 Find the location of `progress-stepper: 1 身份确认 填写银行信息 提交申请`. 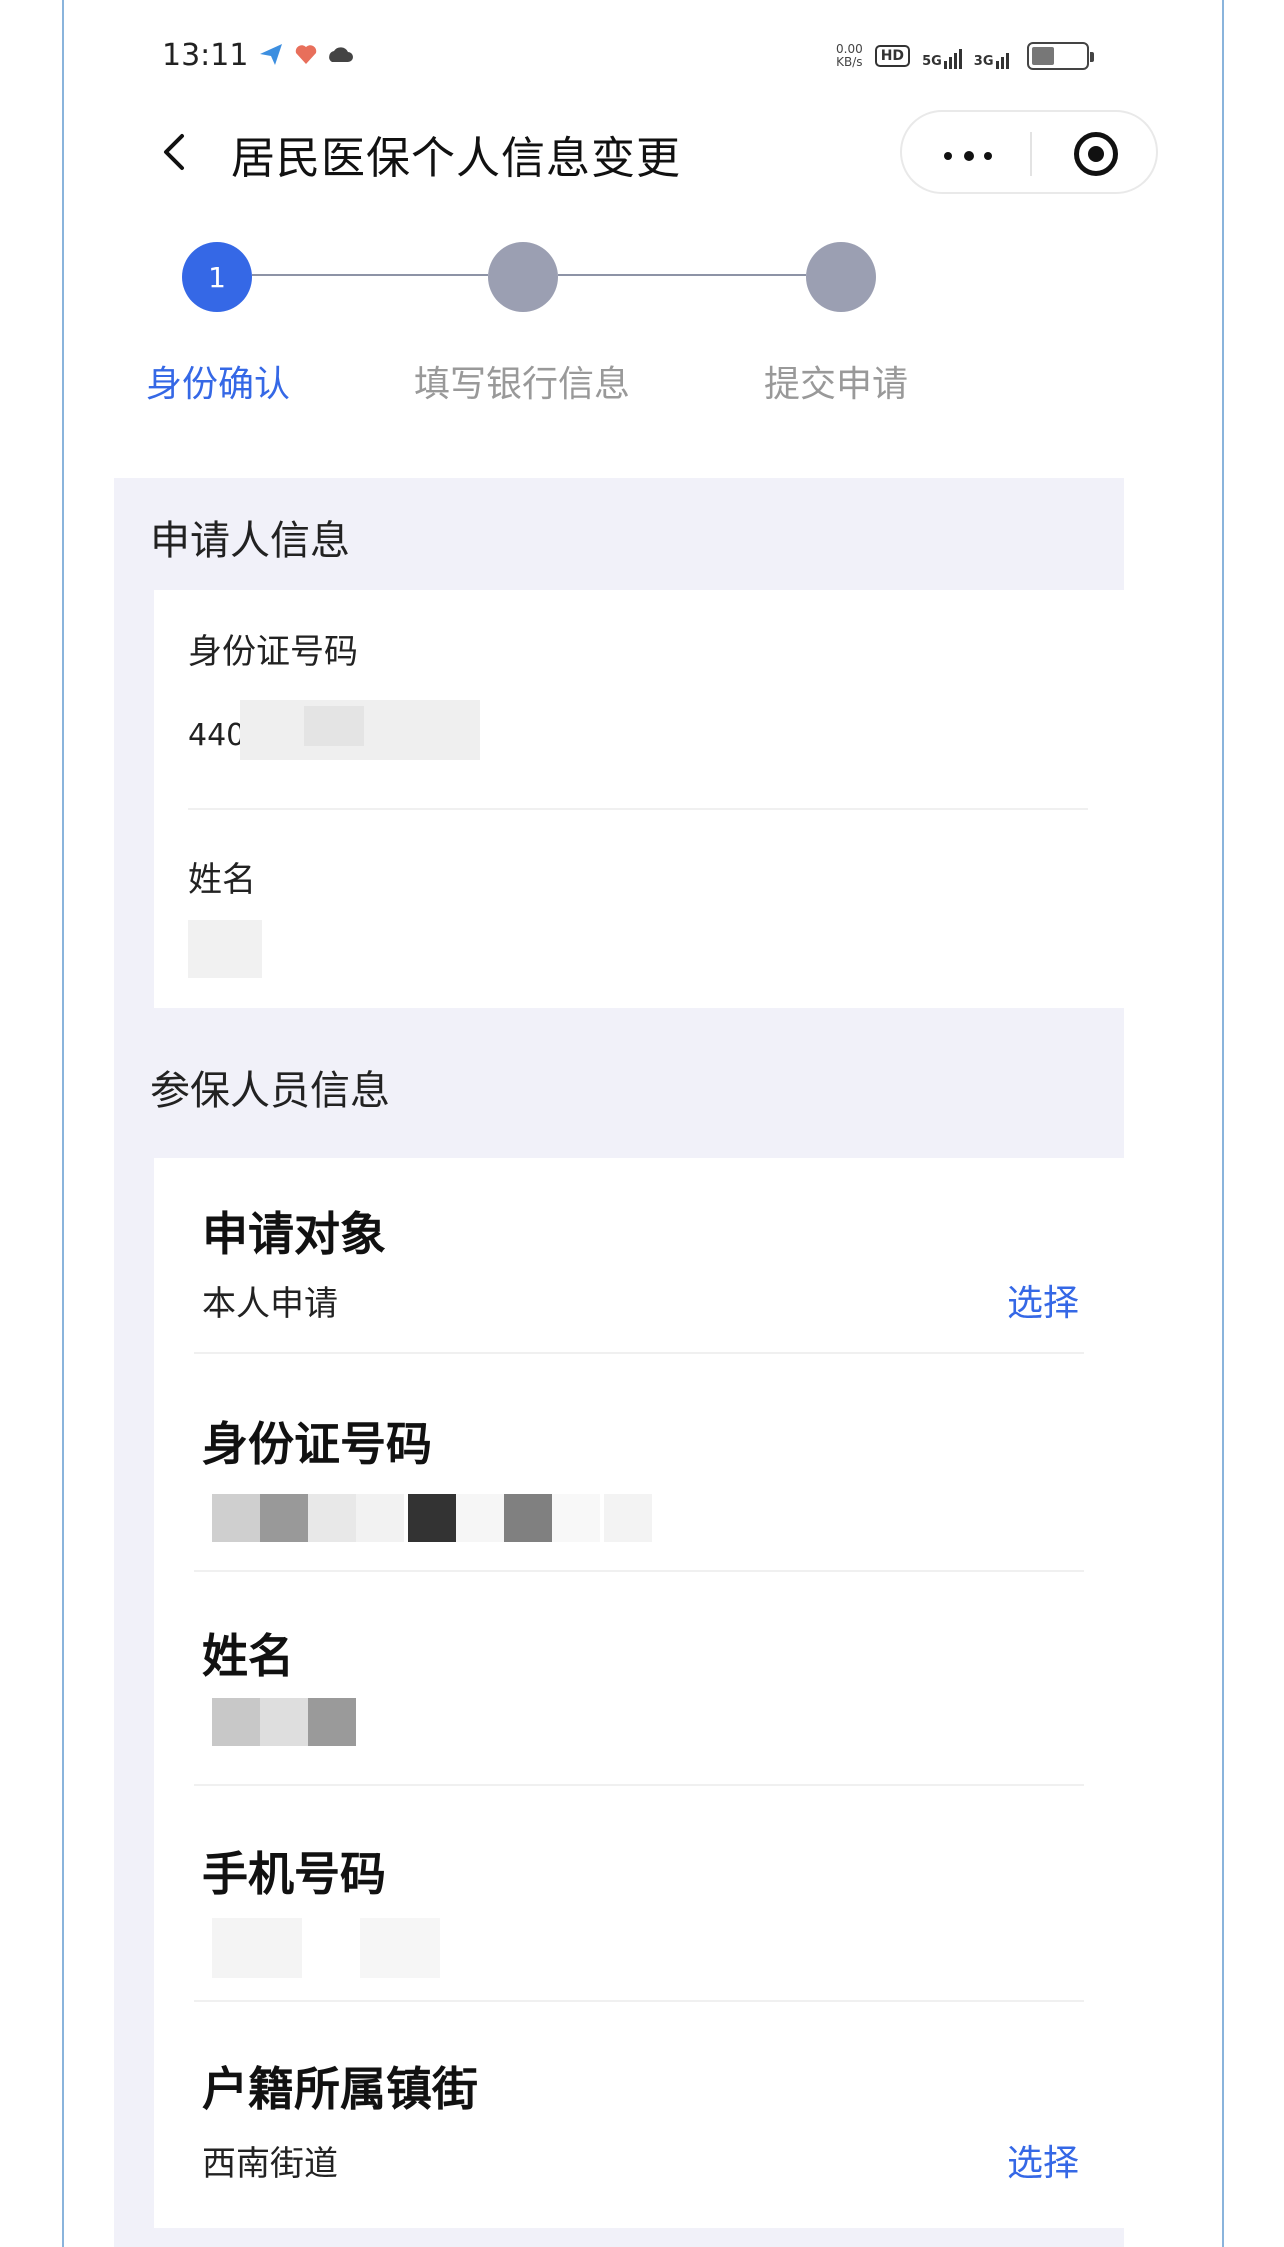

progress-stepper: 1 身份确认 填写银行信息 提交申请 is located at coordinates (643, 335).